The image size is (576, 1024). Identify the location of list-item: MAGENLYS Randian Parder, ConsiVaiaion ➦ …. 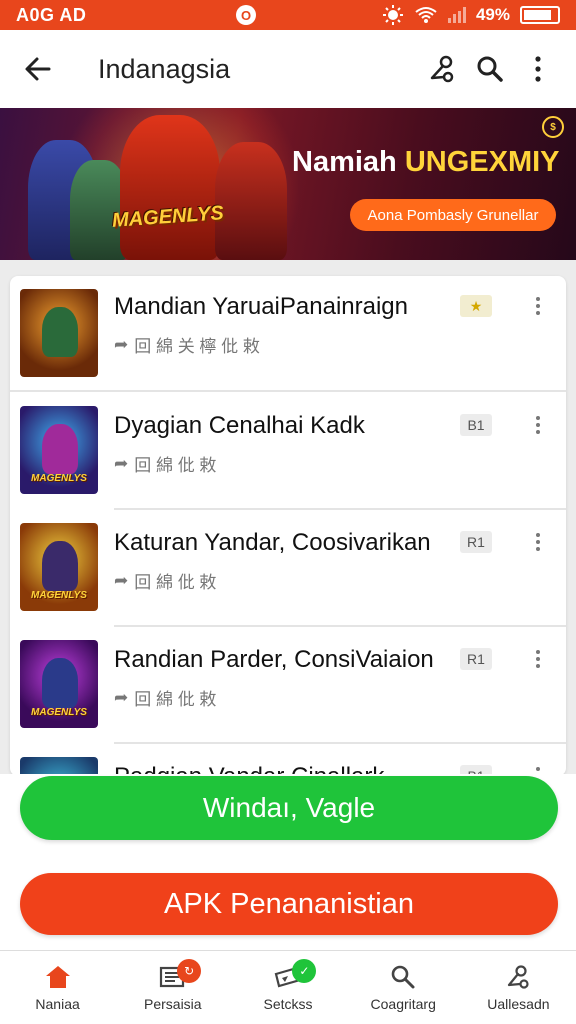
(288, 685).